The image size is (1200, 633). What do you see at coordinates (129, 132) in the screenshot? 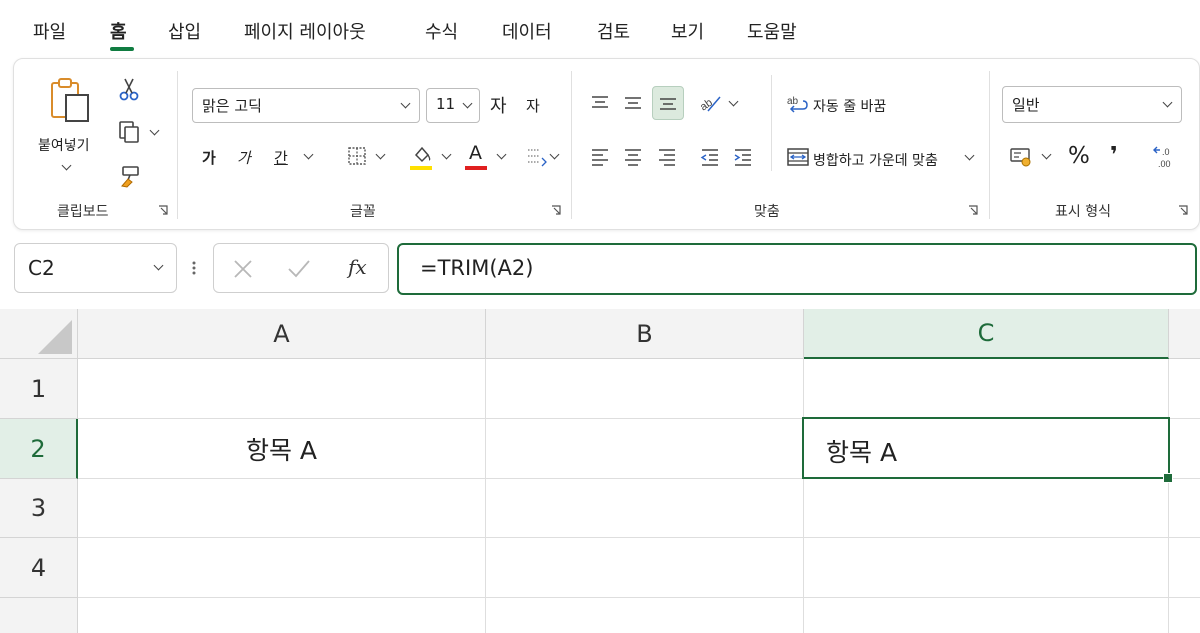
I see `copy-icon` at bounding box center [129, 132].